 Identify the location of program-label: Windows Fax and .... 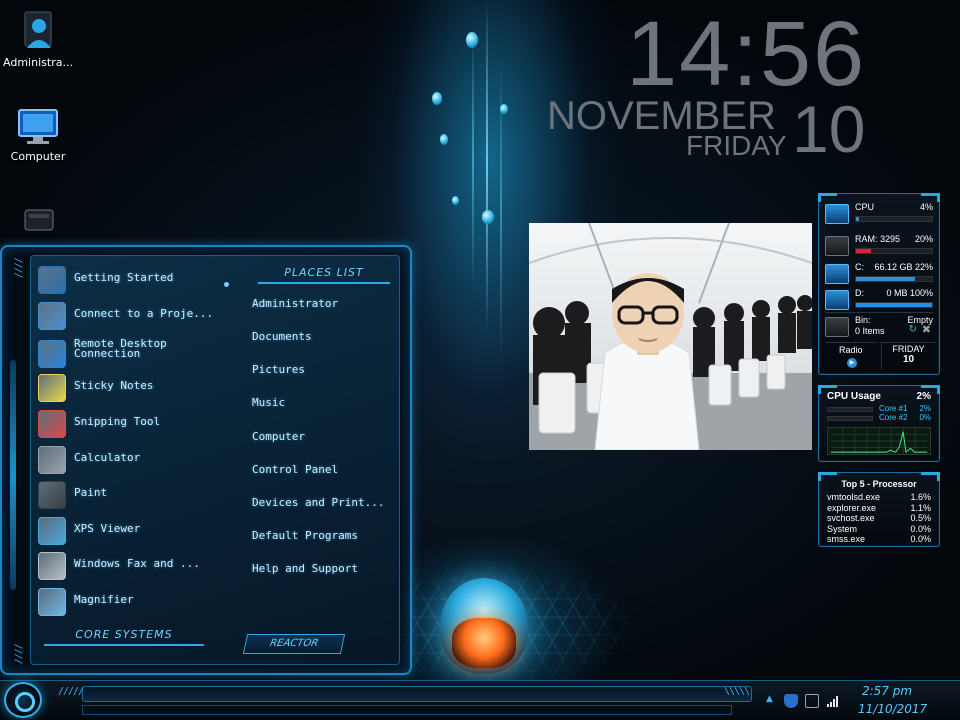
(137, 563).